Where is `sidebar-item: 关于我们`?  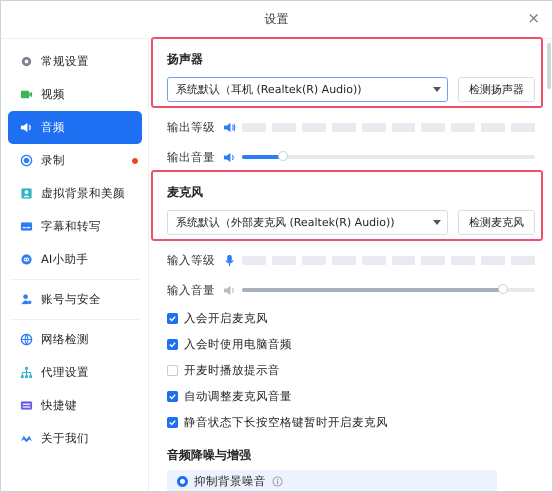 sidebar-item: 关于我们 is located at coordinates (75, 438).